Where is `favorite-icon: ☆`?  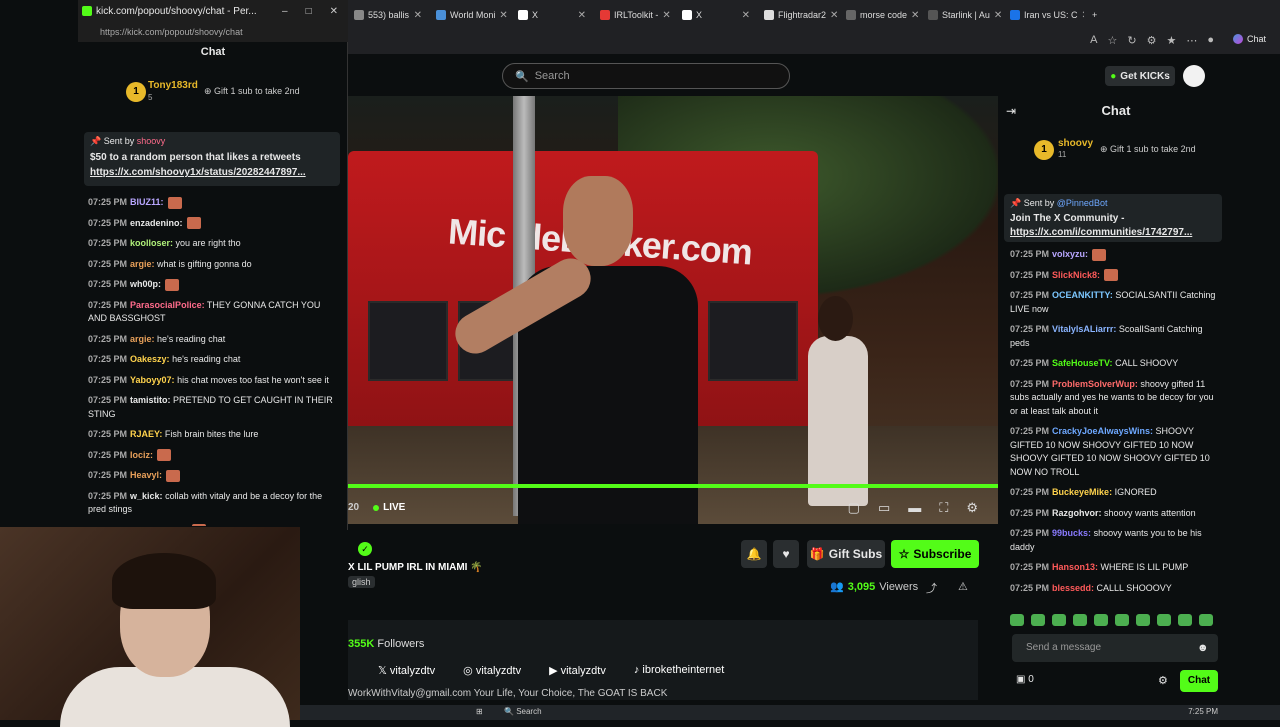
favorite-icon: ☆ is located at coordinates (1113, 40).